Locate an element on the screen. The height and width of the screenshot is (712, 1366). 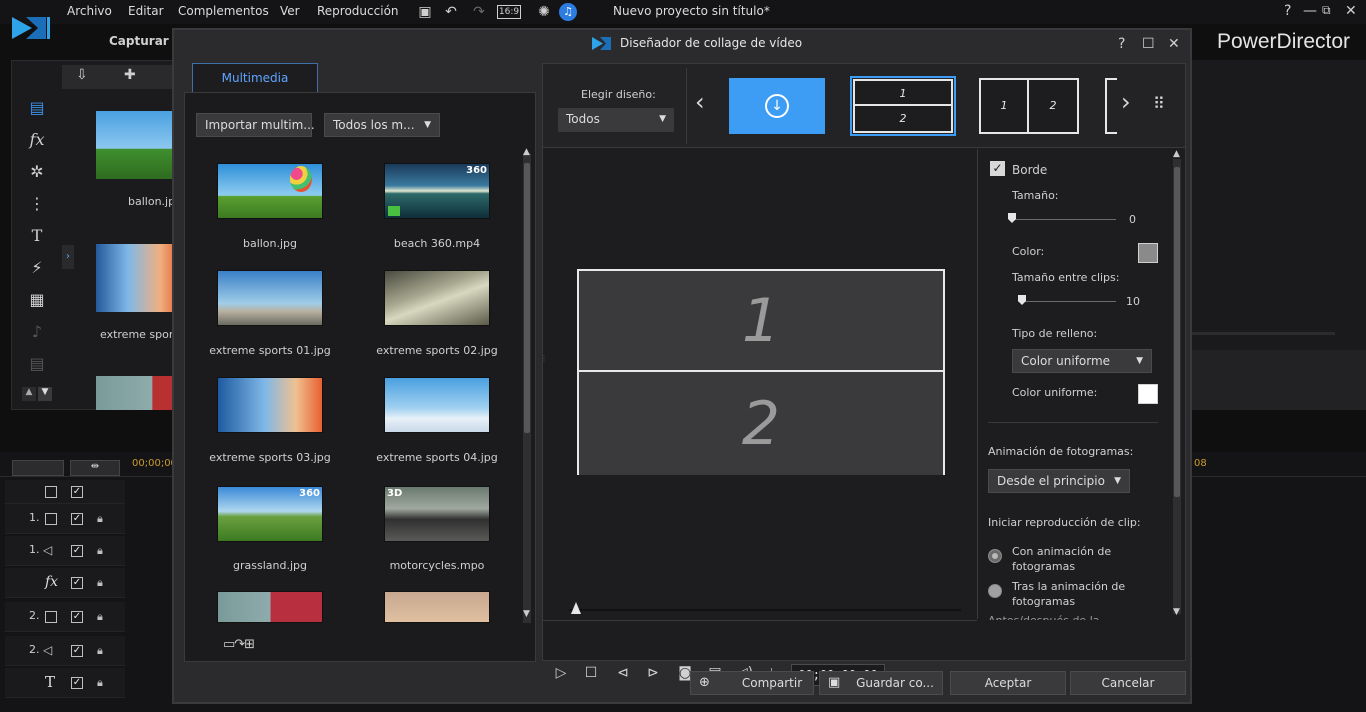
preview-playhead is located at coordinates (576, 608).